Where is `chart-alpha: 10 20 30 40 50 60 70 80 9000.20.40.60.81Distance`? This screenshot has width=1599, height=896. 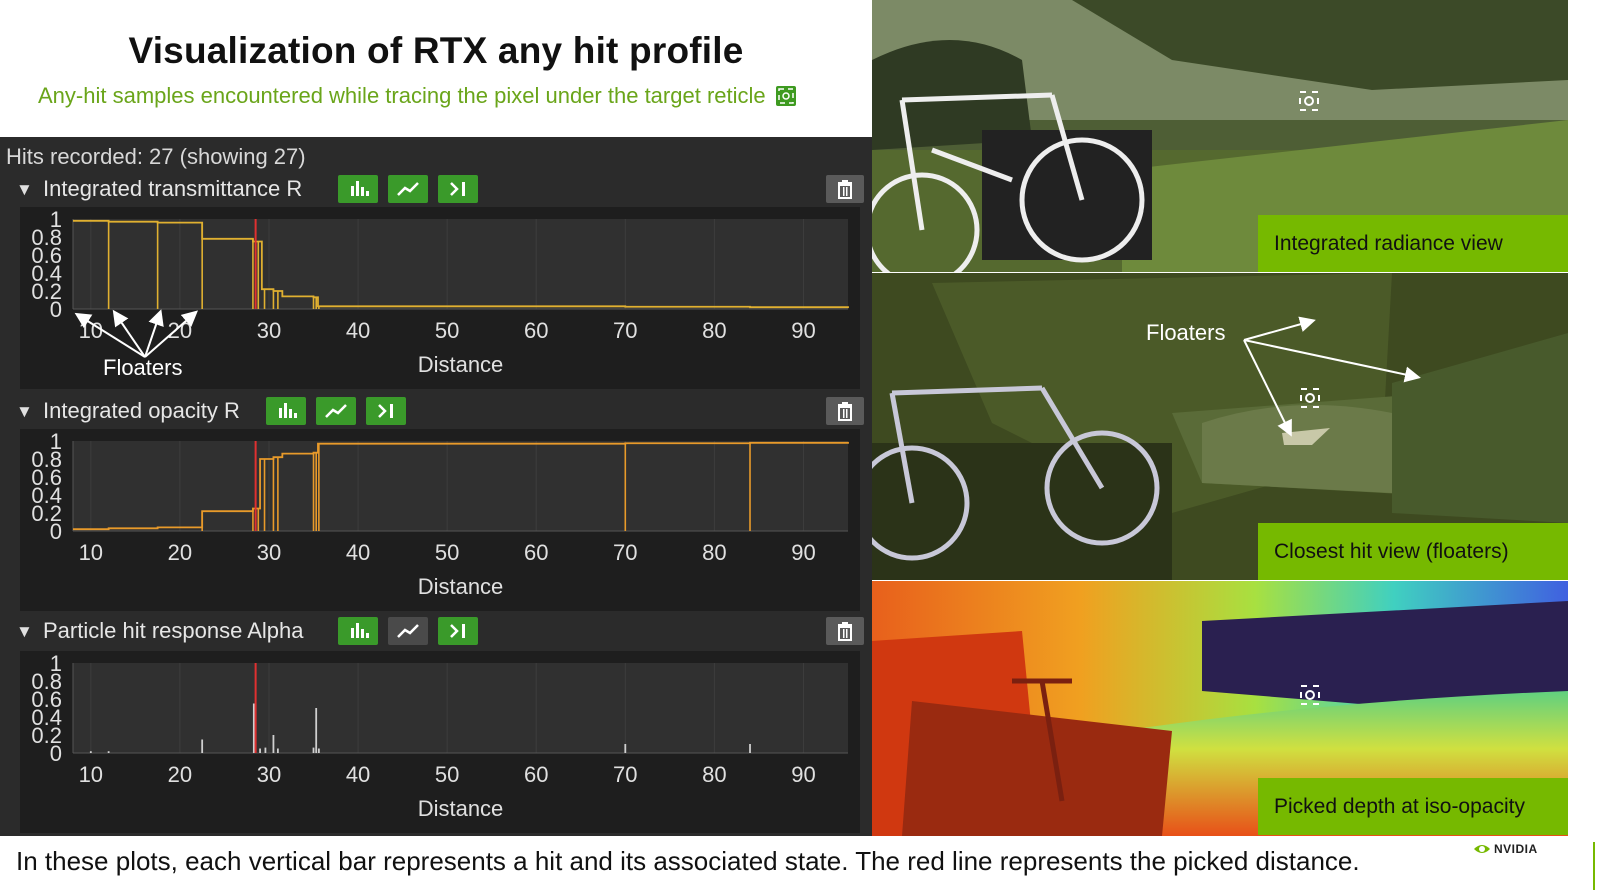 chart-alpha: 10 20 30 40 50 60 70 80 9000.20.40.60.81Distance is located at coordinates (439, 736).